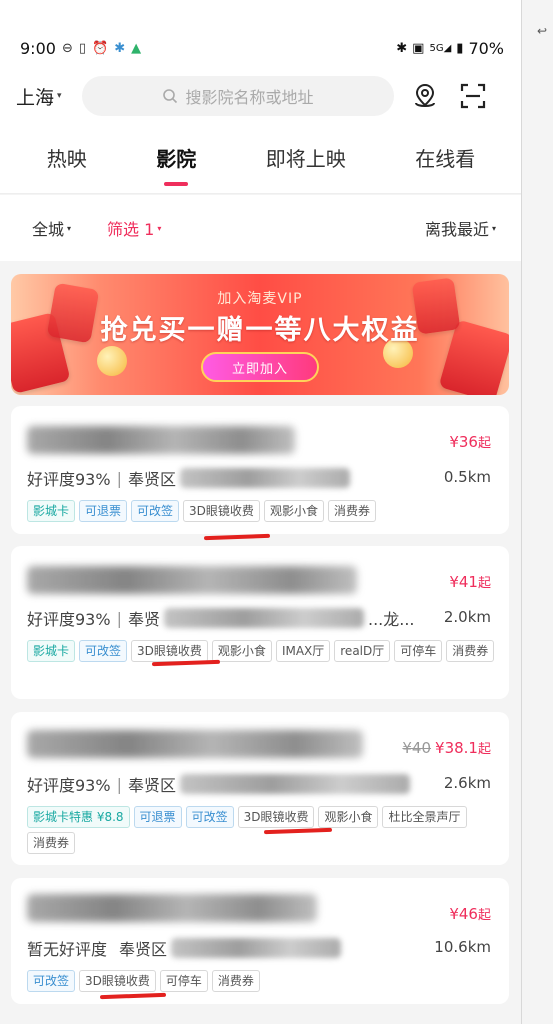 The height and width of the screenshot is (1024, 553). What do you see at coordinates (260, 330) in the screenshot?
I see `banner-title: 抢兑买一赠一等八大权益` at bounding box center [260, 330].